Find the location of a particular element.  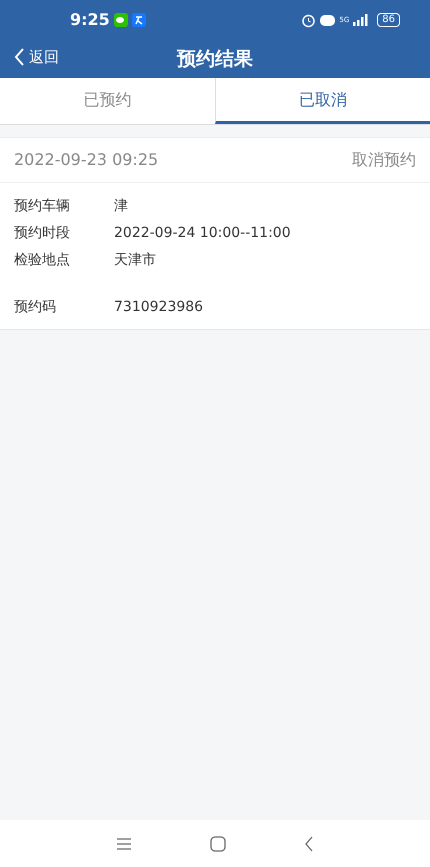

menu-icon is located at coordinates (124, 843).